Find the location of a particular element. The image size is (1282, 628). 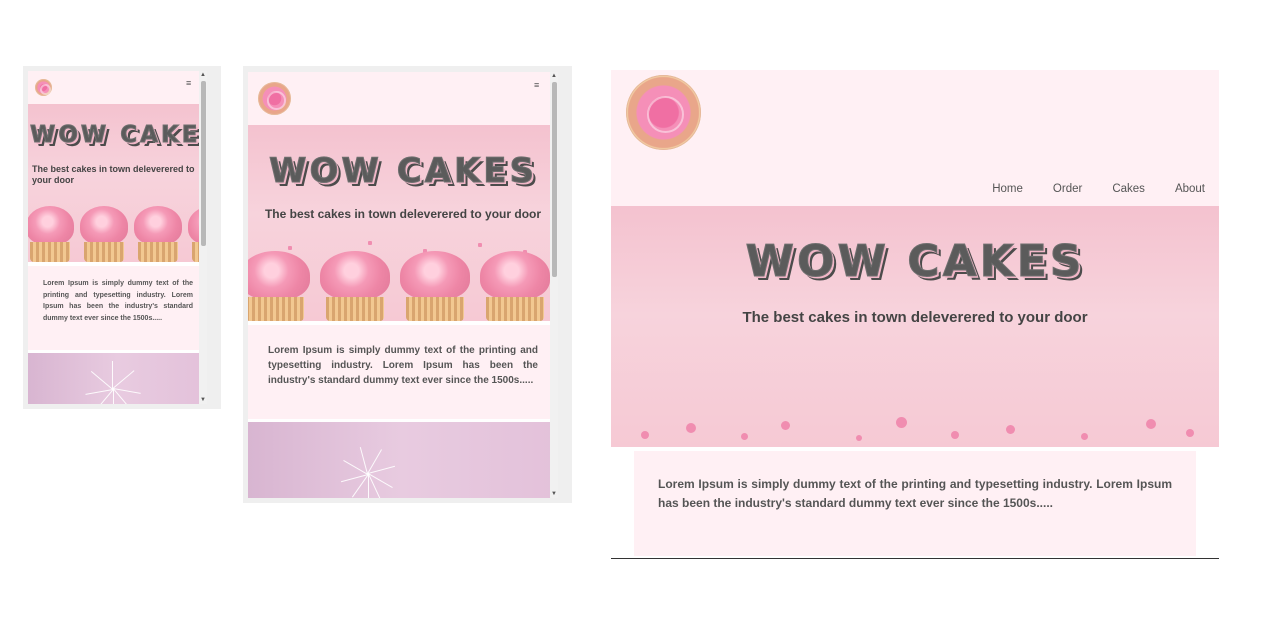

desktop-header: Home Order Cakes About is located at coordinates (915, 138).